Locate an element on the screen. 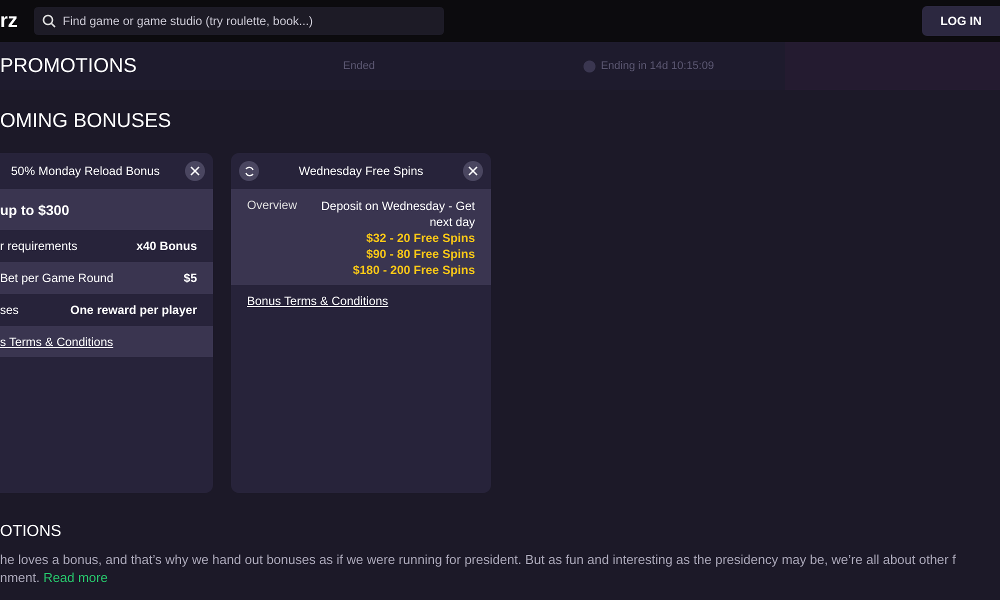 This screenshot has height=600, width=1000. row-value: Deposit on Wednesday - Get next day is located at coordinates (398, 214).